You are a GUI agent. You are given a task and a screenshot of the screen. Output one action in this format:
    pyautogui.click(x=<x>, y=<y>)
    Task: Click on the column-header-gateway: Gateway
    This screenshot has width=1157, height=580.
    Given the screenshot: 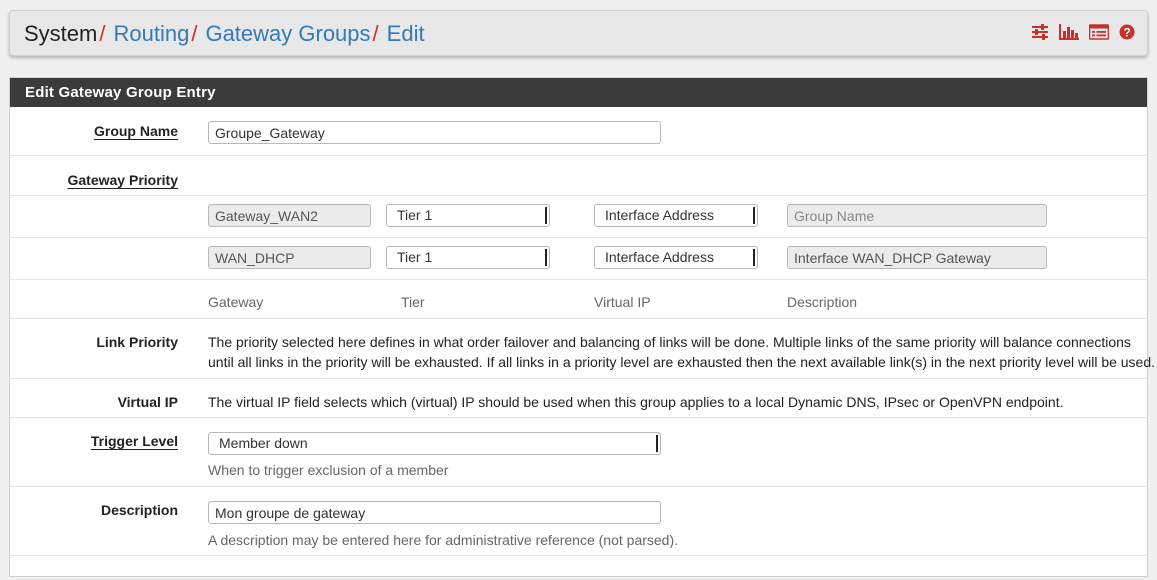 What is the action you would take?
    pyautogui.click(x=236, y=302)
    